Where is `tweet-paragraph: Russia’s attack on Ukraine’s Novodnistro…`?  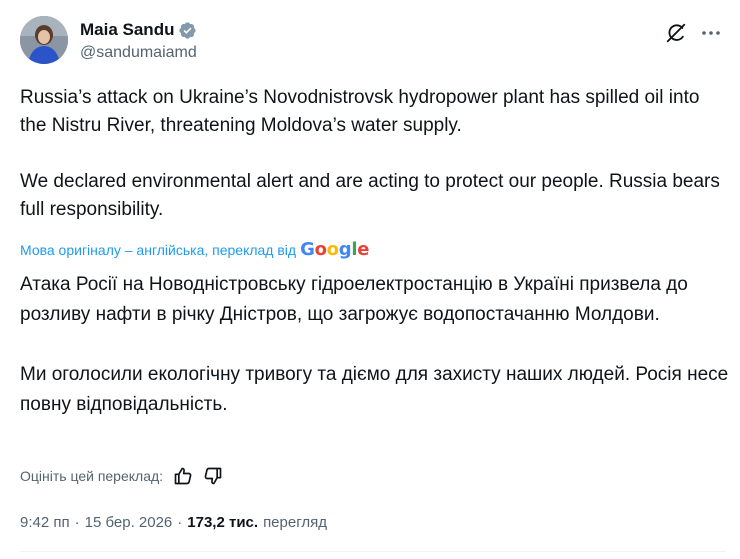
tweet-paragraph: Russia’s attack on Ukraine’s Novodnistro… is located at coordinates (360, 111).